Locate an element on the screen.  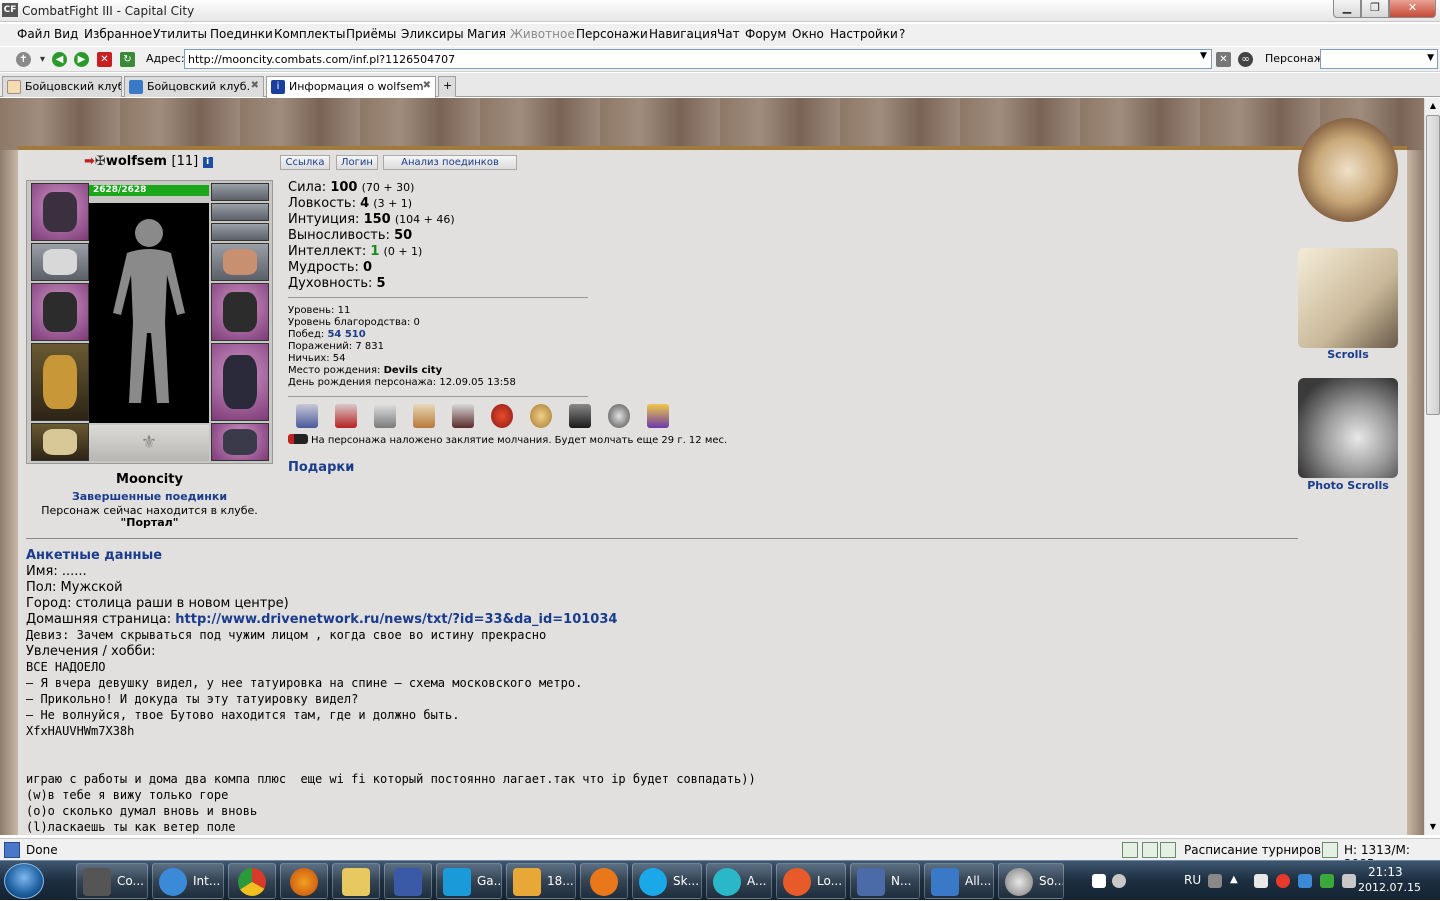
tab-info-wolfsem: i Информация о wolfsem ✖ is located at coordinates (351, 87).